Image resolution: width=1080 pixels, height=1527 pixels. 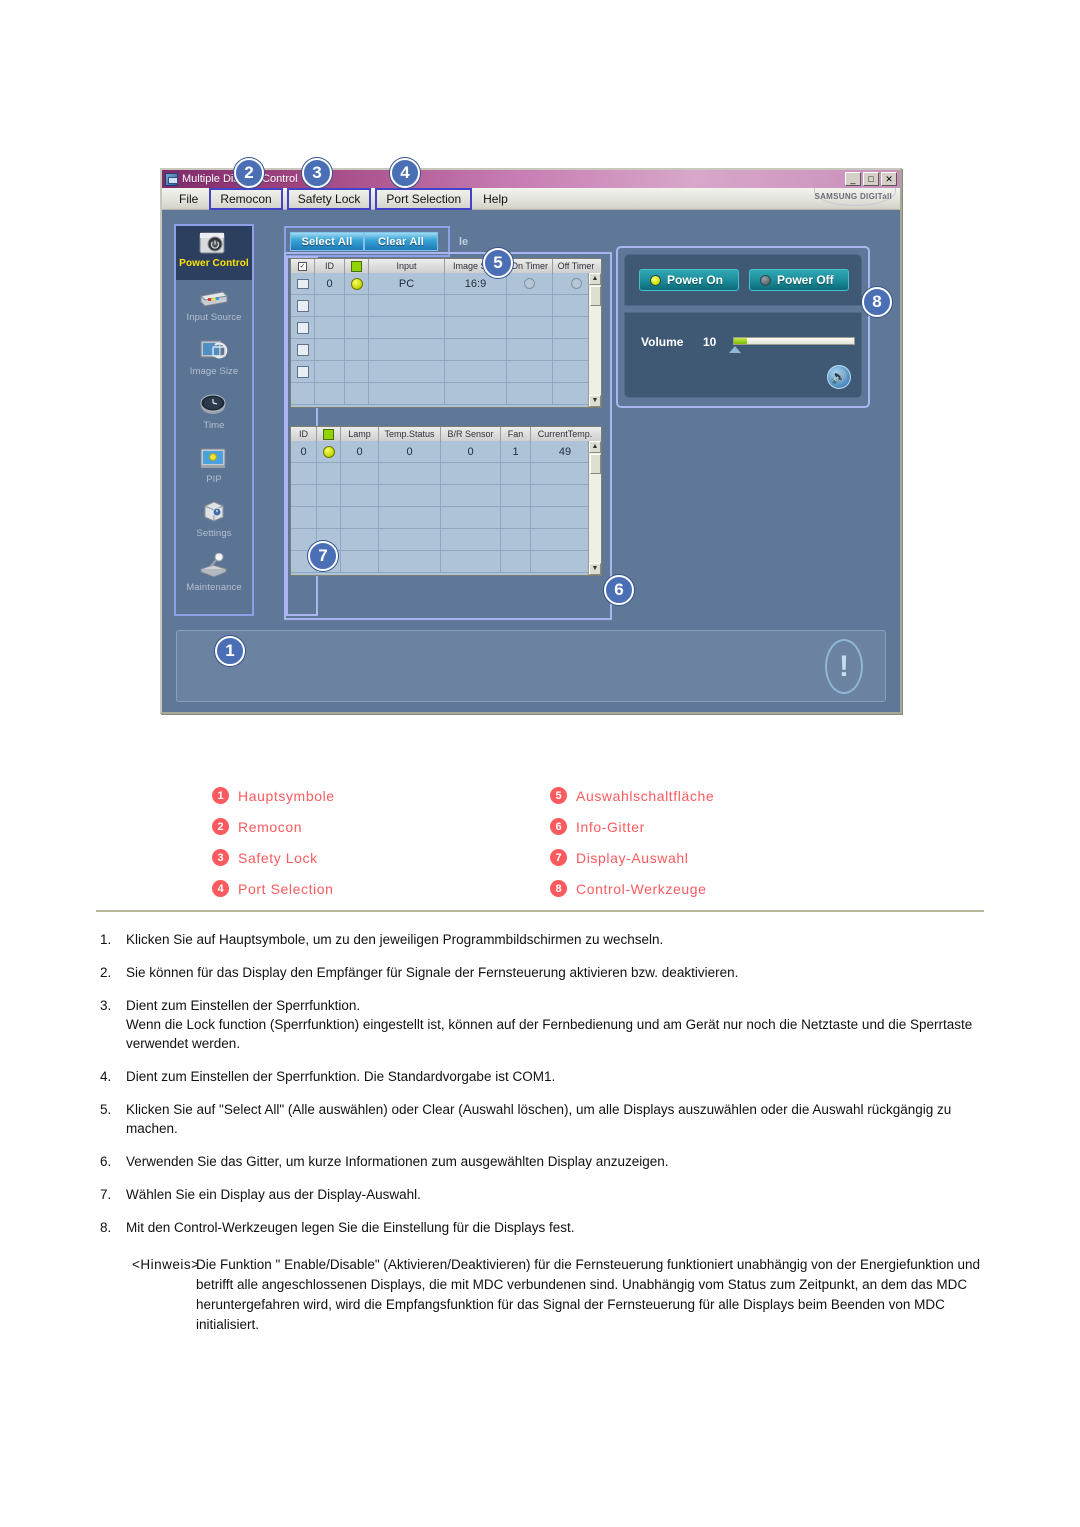 What do you see at coordinates (407, 283) in the screenshot?
I see `cell-input: PC` at bounding box center [407, 283].